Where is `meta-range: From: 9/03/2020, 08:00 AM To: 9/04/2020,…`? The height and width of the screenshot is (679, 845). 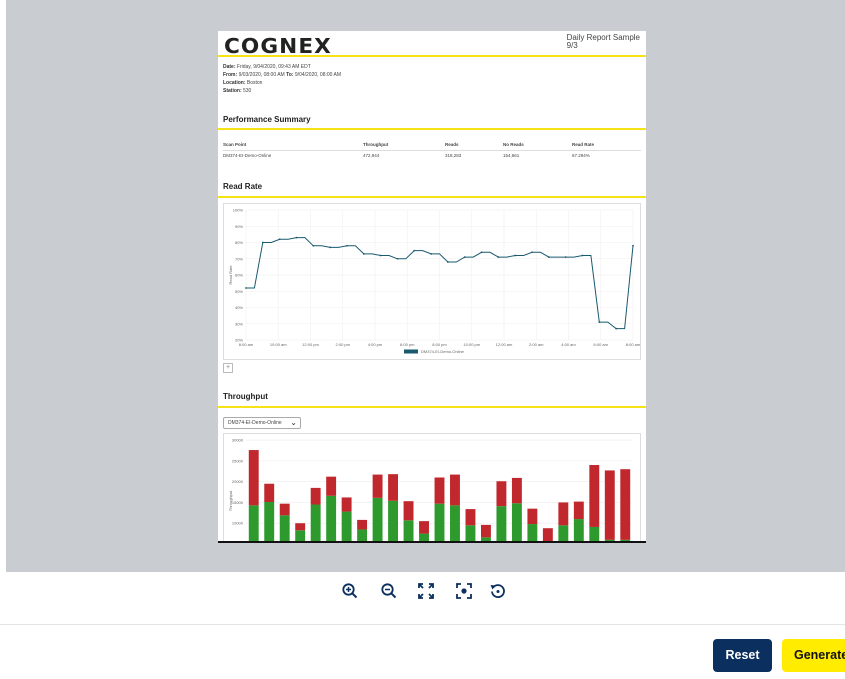
meta-range: From: 9/03/2020, 08:00 AM To: 9/04/2020,… is located at coordinates (282, 75).